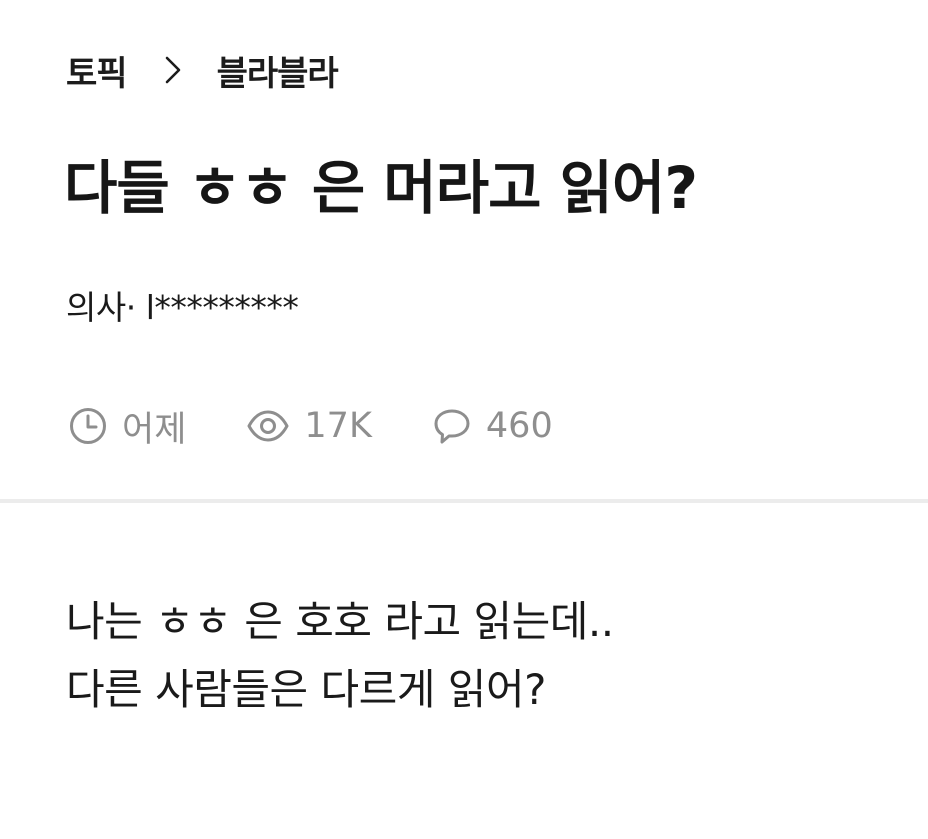 This screenshot has height=839, width=928. I want to click on post-meta: 어제 17K 460, so click(310, 426).